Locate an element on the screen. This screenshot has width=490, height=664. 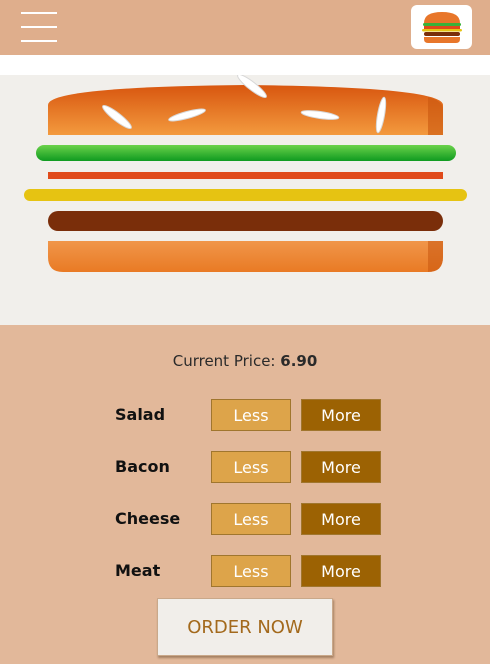
ingredient-label-cheese: Cheese is located at coordinates (148, 518).